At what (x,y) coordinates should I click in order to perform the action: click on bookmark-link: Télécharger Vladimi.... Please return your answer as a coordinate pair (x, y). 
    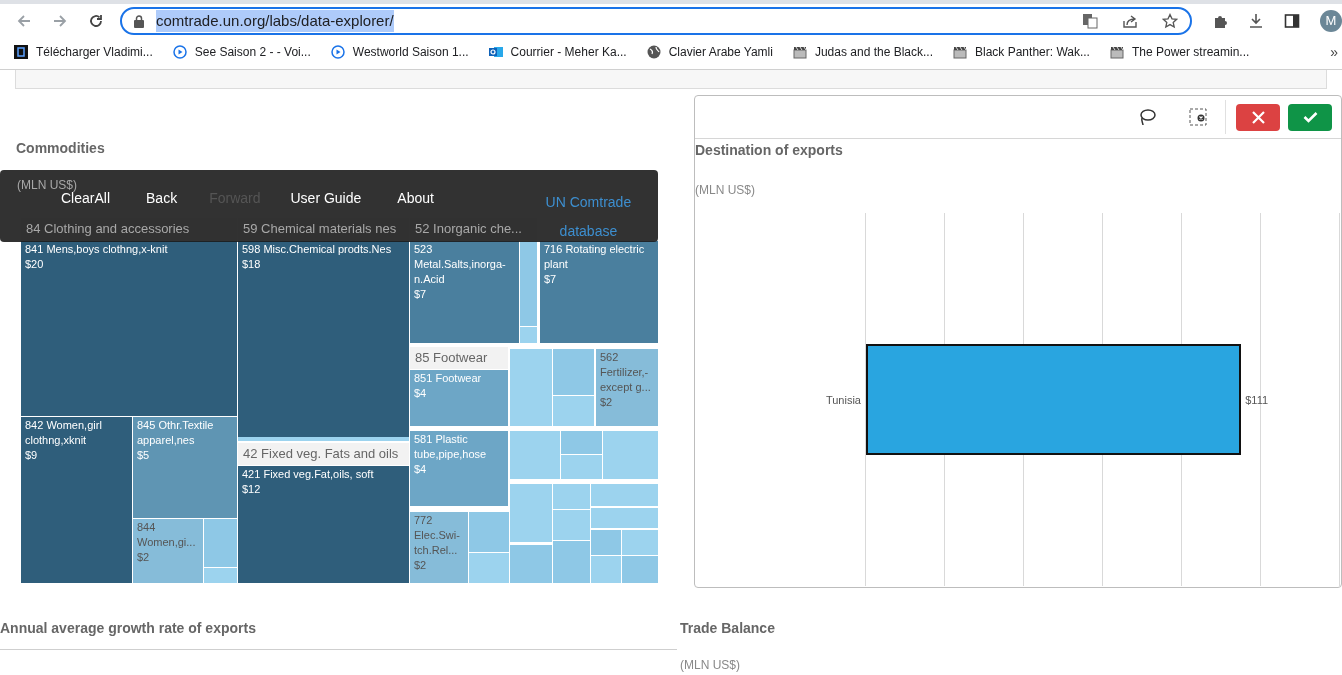
    Looking at the image, I should click on (94, 52).